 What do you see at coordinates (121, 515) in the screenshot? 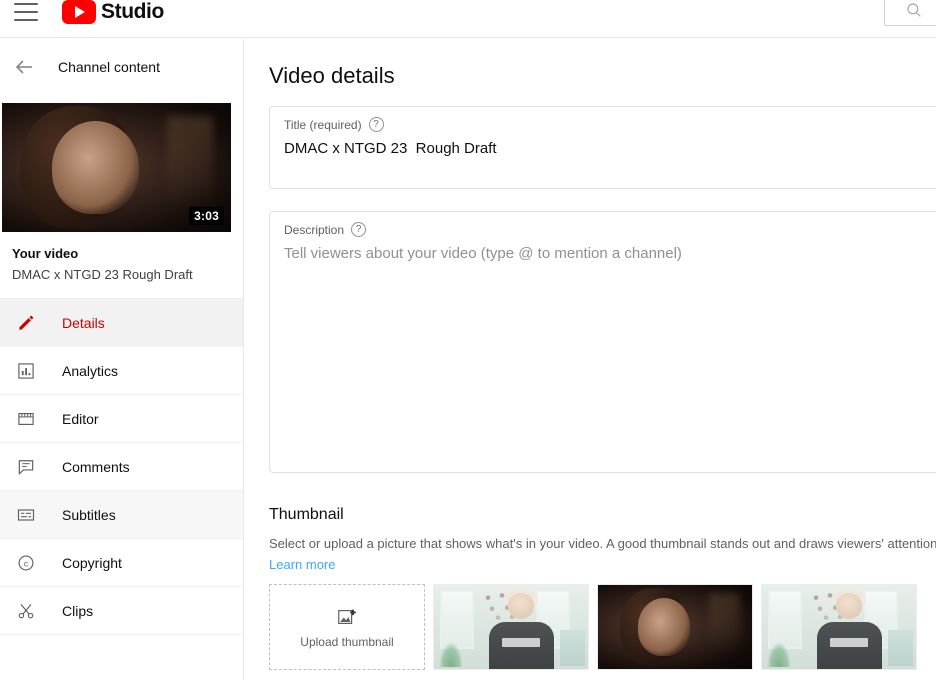
I see `sidebar-item-subtitles: Subtitles` at bounding box center [121, 515].